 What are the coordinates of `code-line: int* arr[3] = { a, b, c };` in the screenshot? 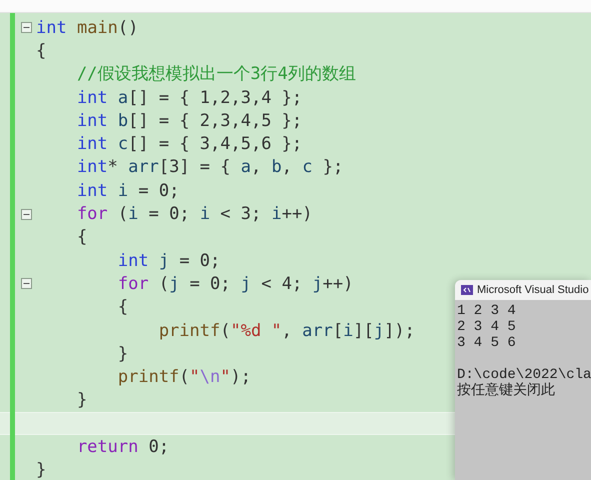 It's located at (210, 167).